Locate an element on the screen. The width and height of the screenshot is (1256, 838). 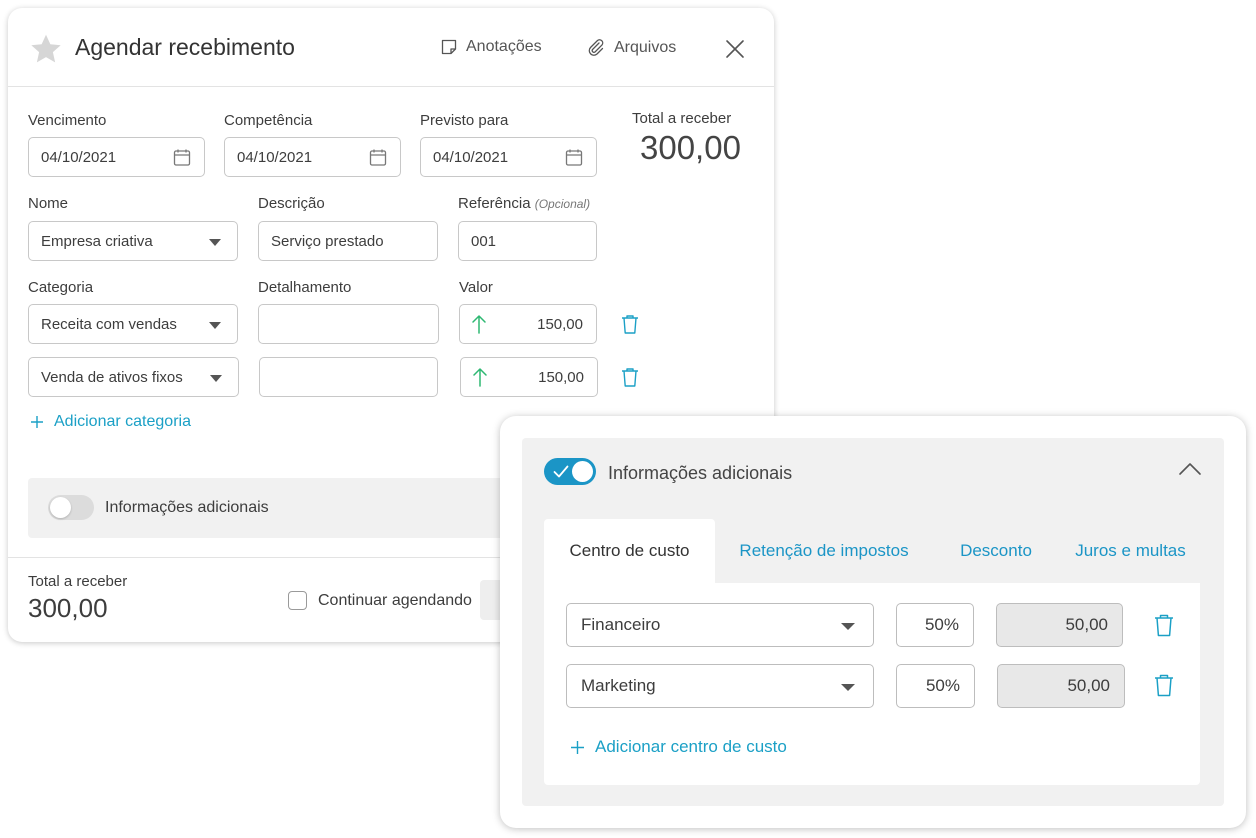
cost-center-content: Financeiro 50% 50,00 Marketing 50% 50,00 is located at coordinates (872, 684).